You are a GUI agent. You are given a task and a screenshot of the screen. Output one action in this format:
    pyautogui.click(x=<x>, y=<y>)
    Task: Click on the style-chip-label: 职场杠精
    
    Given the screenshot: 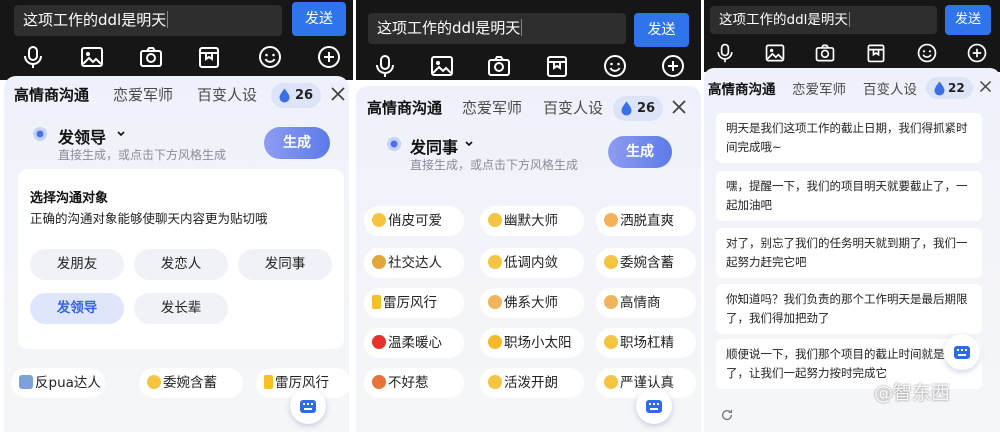 What is the action you would take?
    pyautogui.click(x=647, y=343)
    